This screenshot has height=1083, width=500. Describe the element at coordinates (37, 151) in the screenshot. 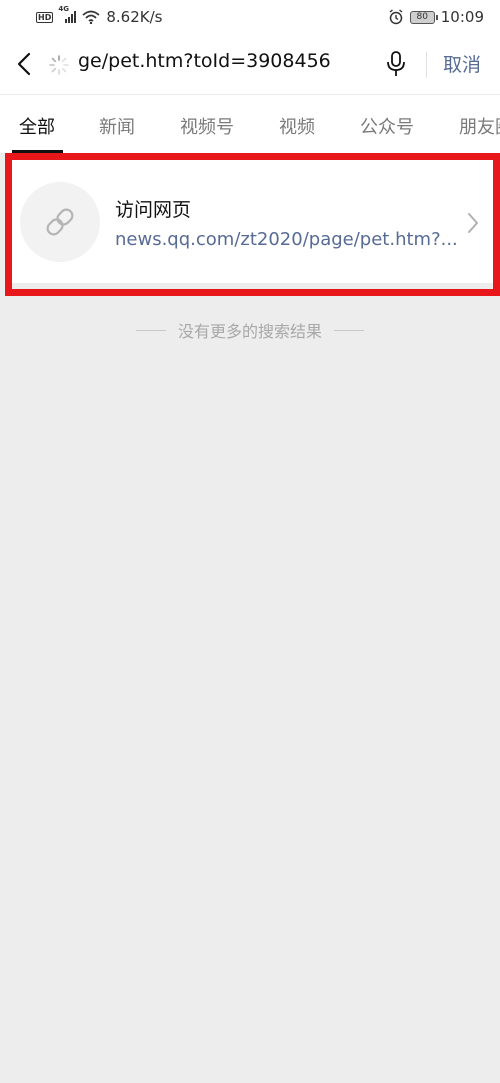

I see `active-tab-indicator` at that location.